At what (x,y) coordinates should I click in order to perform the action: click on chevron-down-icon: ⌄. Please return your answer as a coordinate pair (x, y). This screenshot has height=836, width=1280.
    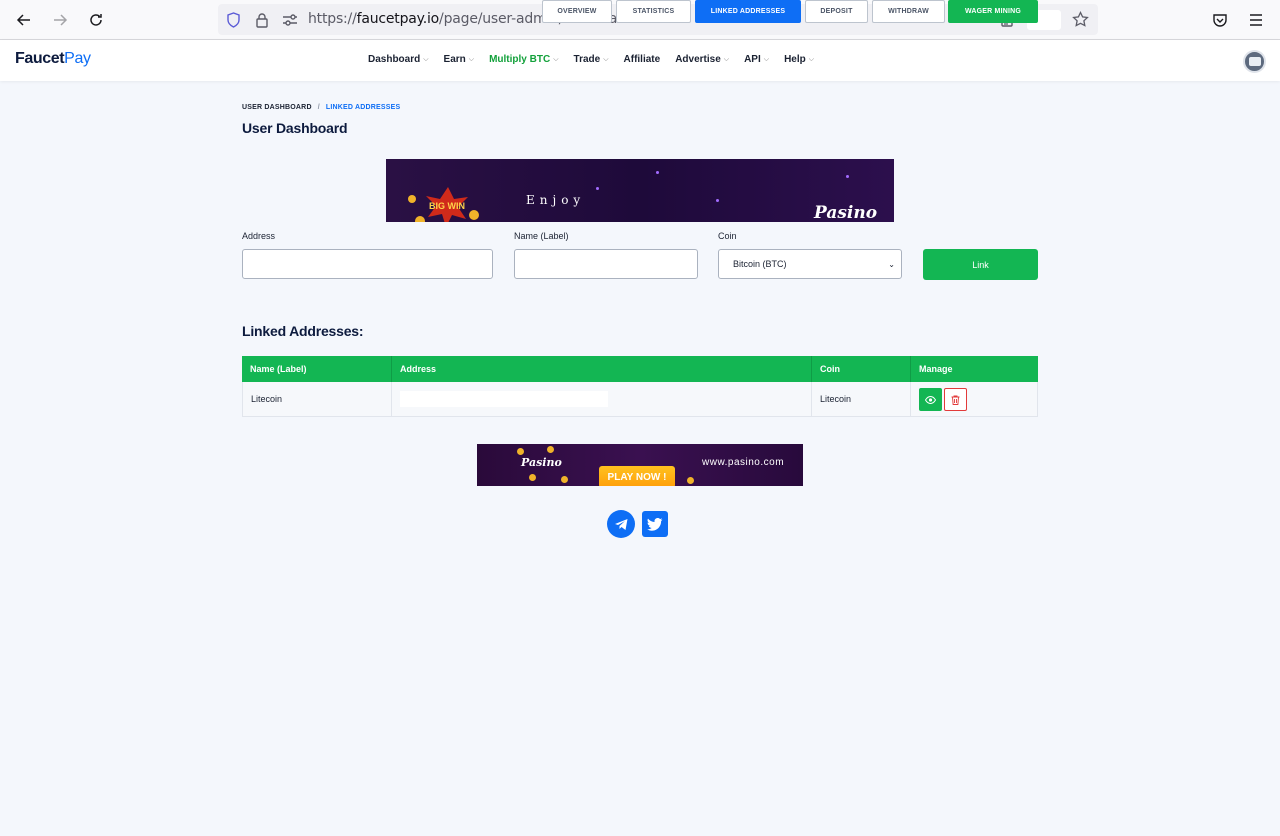
    Looking at the image, I should click on (891, 264).